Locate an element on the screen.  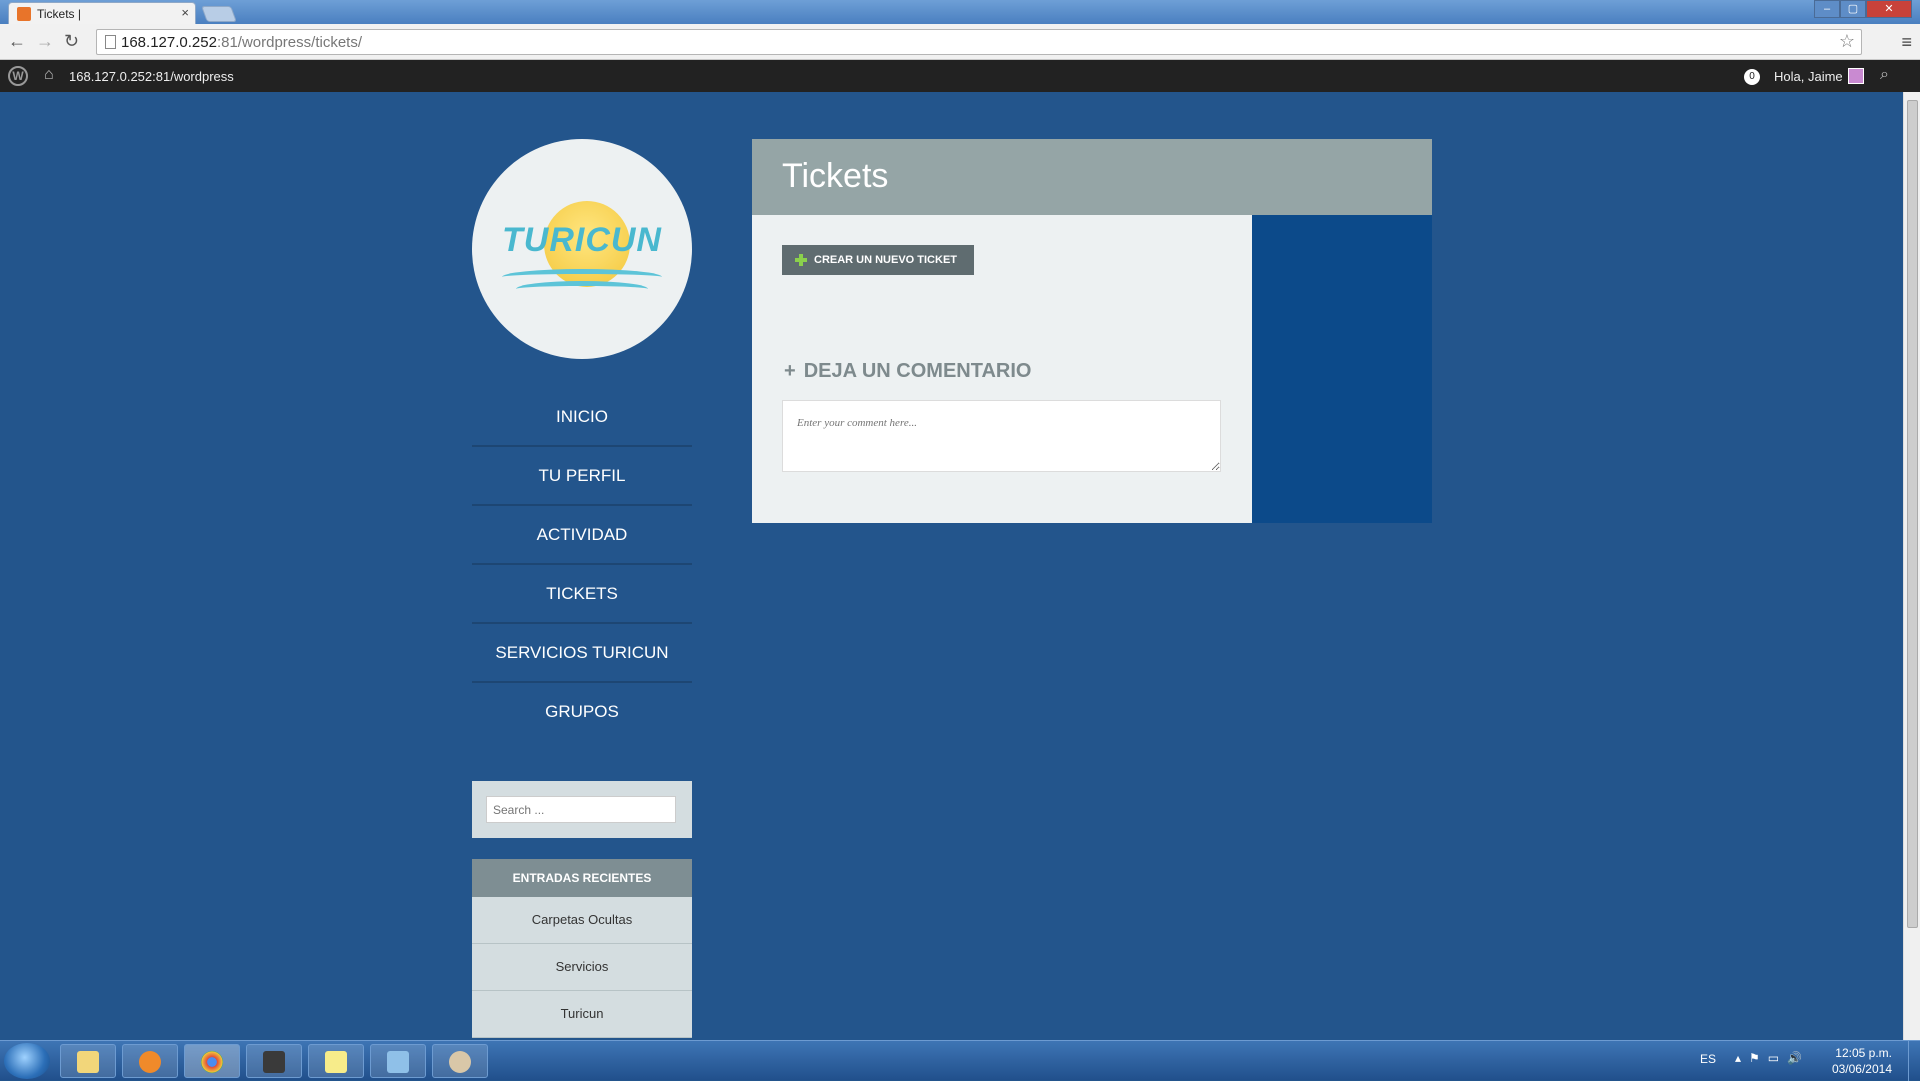
wordpress-logo-icon: W is located at coordinates (18, 76).